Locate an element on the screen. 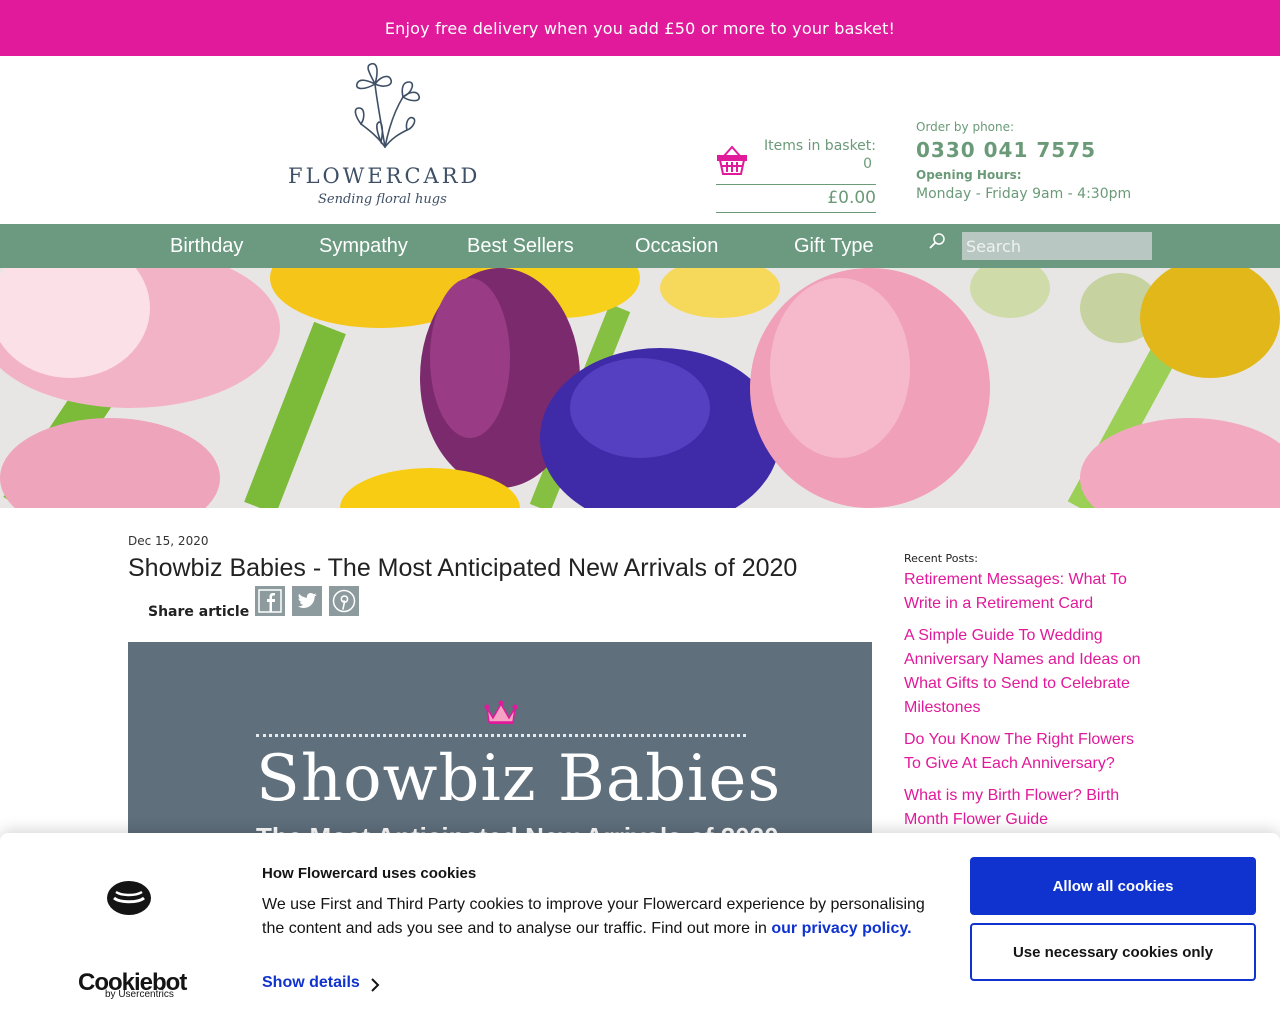 Image resolution: width=1280 pixels, height=1024 pixels. twitter-icon is located at coordinates (308, 600).